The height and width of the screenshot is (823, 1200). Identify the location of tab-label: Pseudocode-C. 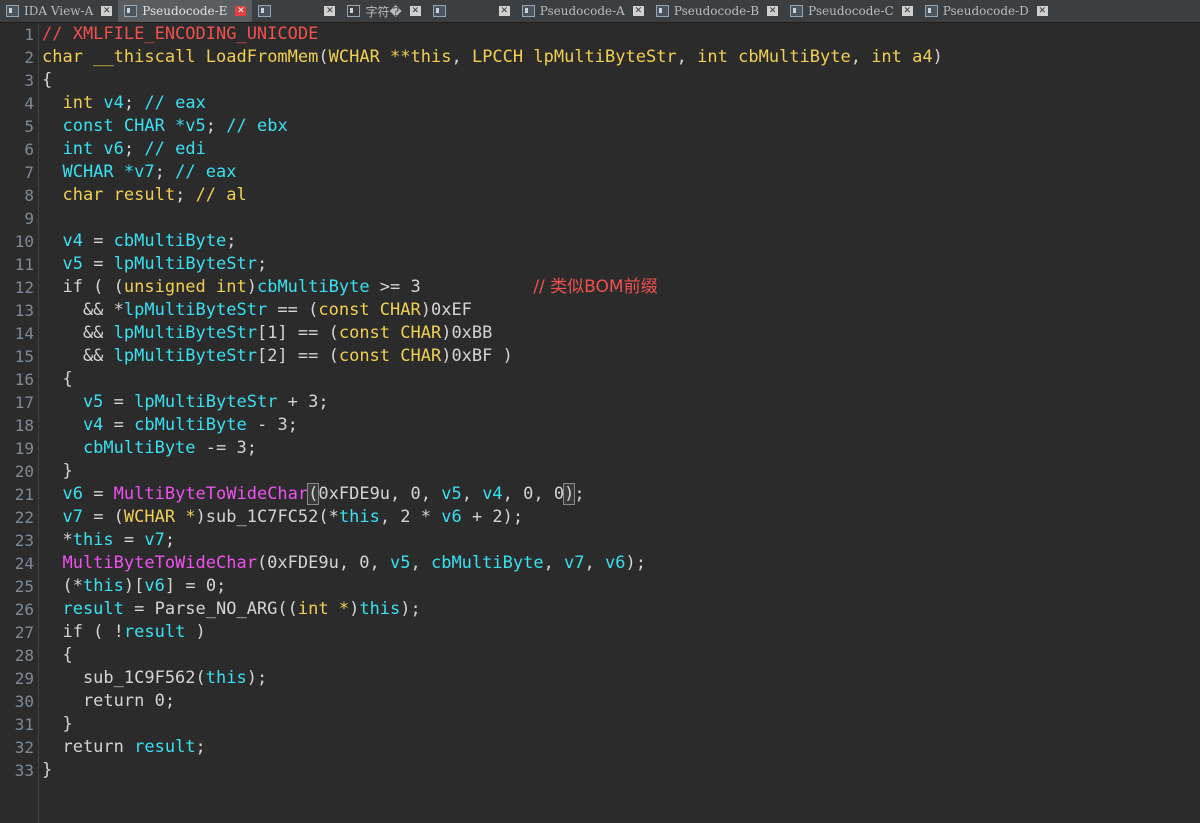
(851, 11).